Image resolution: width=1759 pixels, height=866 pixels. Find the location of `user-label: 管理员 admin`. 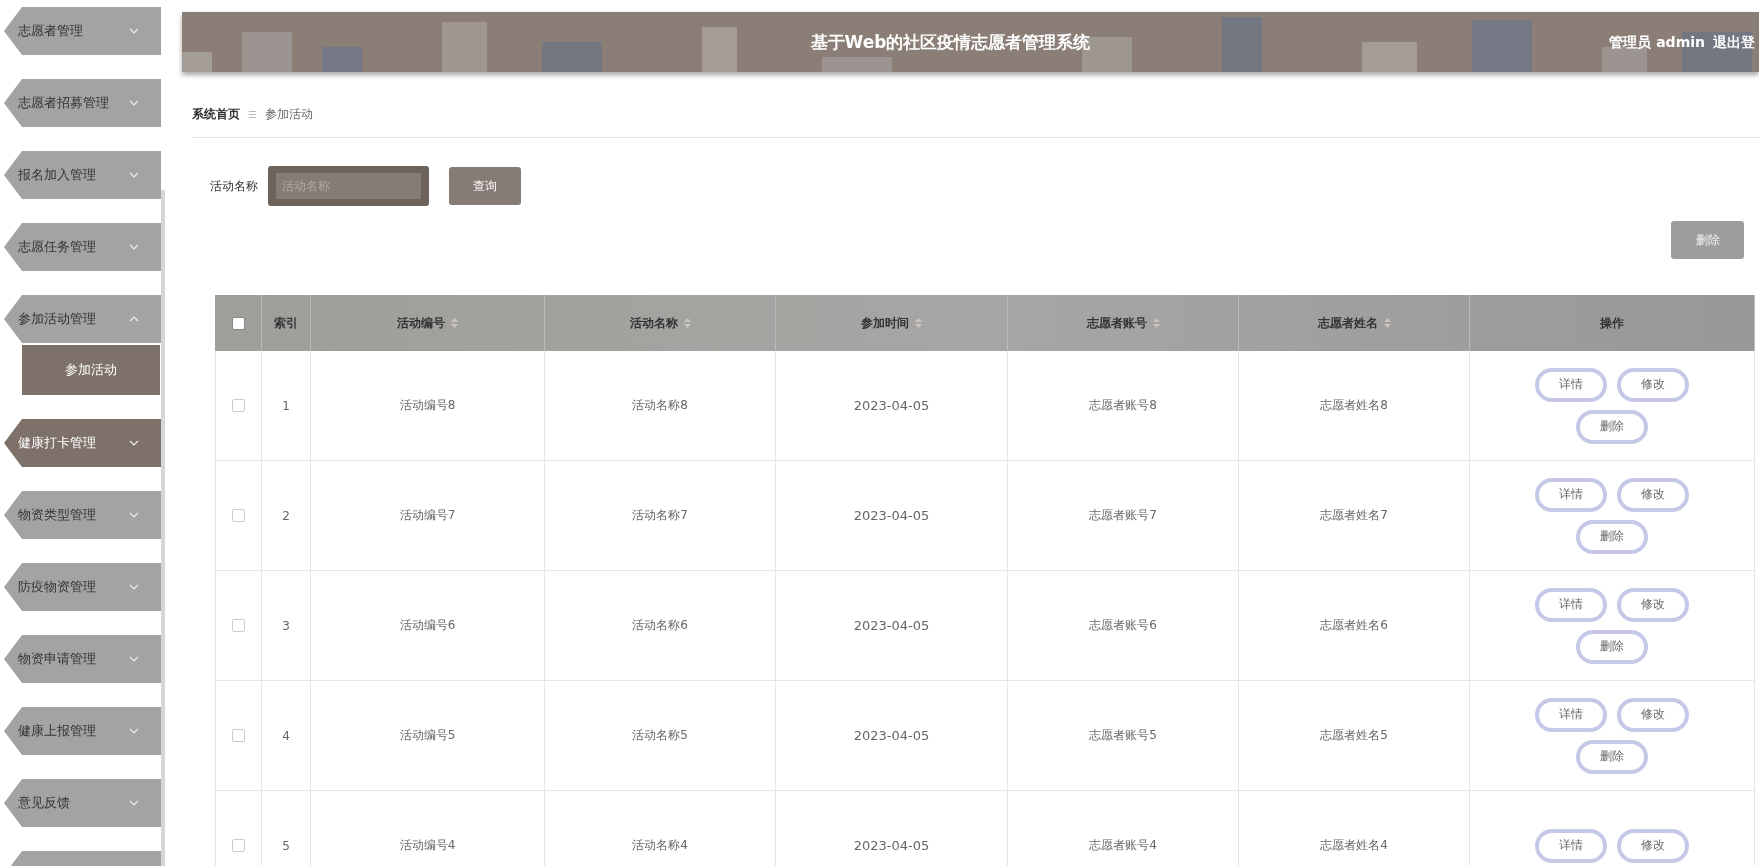

user-label: 管理员 admin is located at coordinates (1657, 43).